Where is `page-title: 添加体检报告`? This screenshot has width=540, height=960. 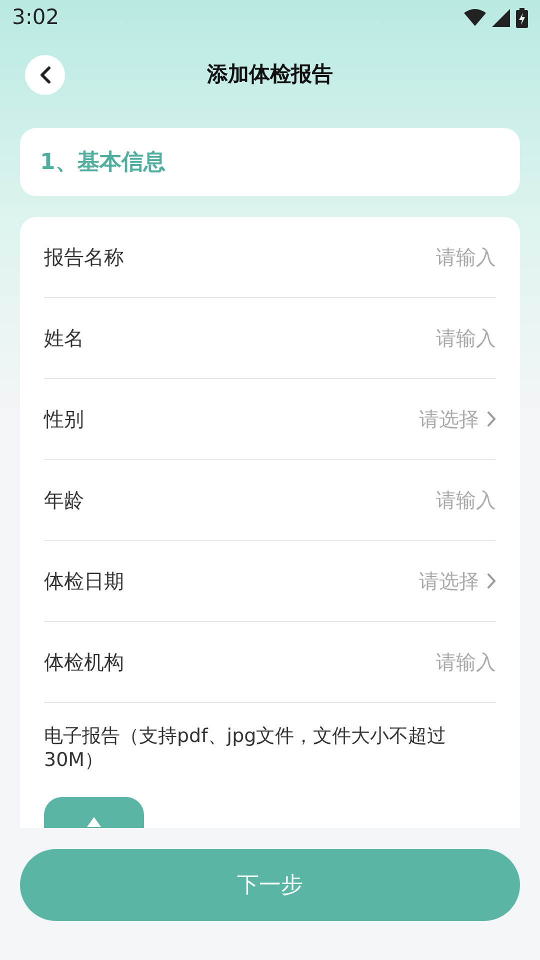 page-title: 添加体检报告 is located at coordinates (270, 74).